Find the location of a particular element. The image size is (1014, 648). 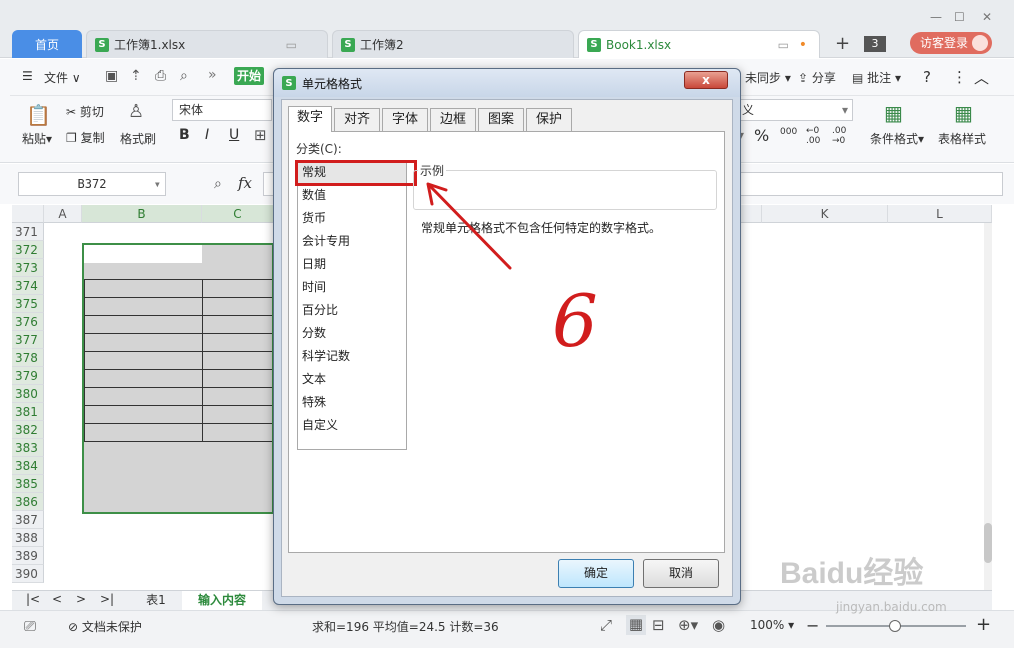

tab-number: 数字 is located at coordinates (310, 119).